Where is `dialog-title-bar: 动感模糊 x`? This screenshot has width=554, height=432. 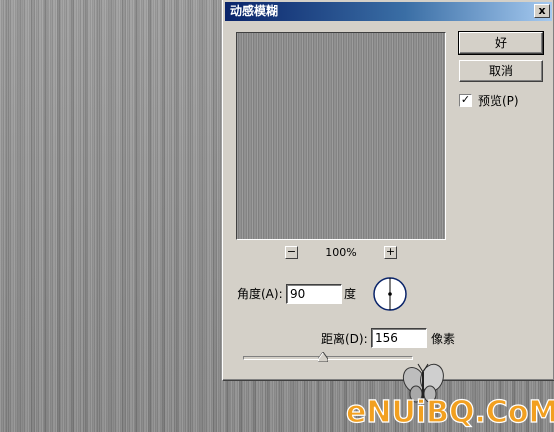 dialog-title-bar: 动感模糊 x is located at coordinates (388, 11).